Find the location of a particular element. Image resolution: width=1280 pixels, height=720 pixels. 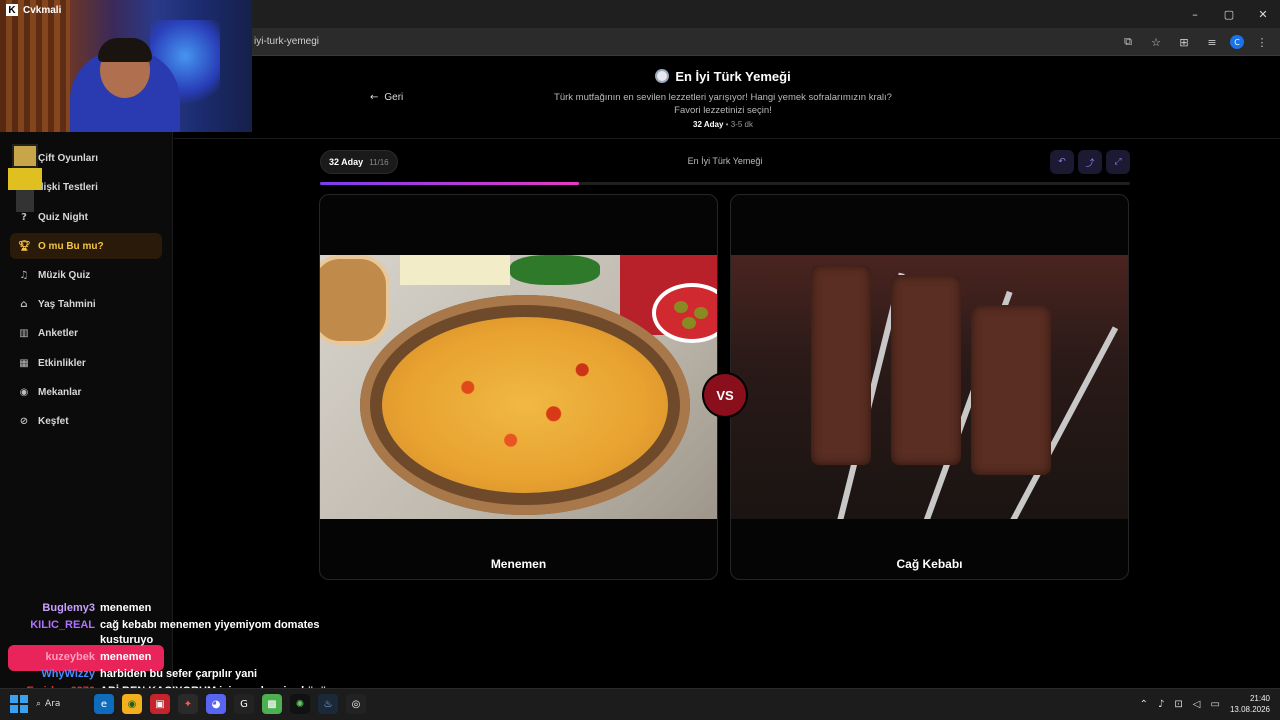

system-clock: 21:40 13.08.2026 is located at coordinates (1250, 704).